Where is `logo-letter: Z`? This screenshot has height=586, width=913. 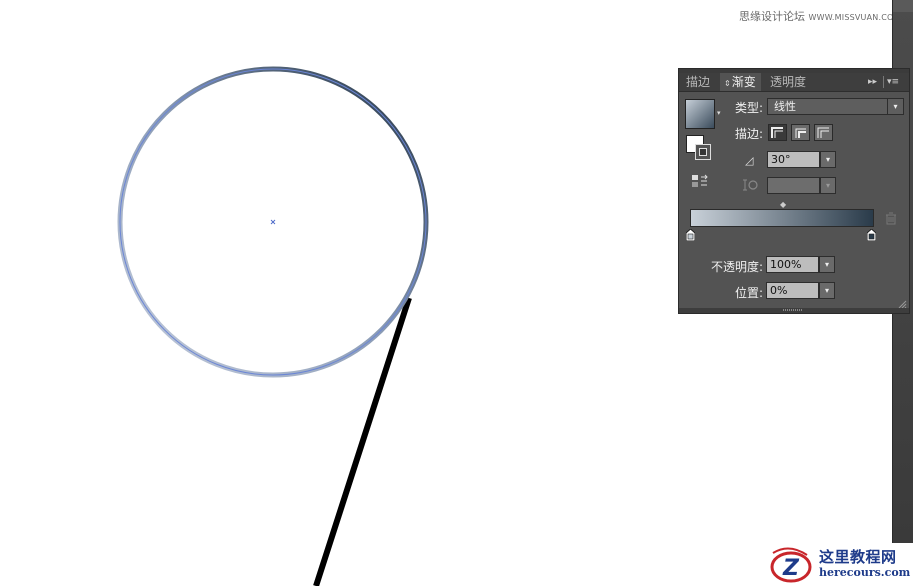
logo-letter: Z is located at coordinates (791, 568).